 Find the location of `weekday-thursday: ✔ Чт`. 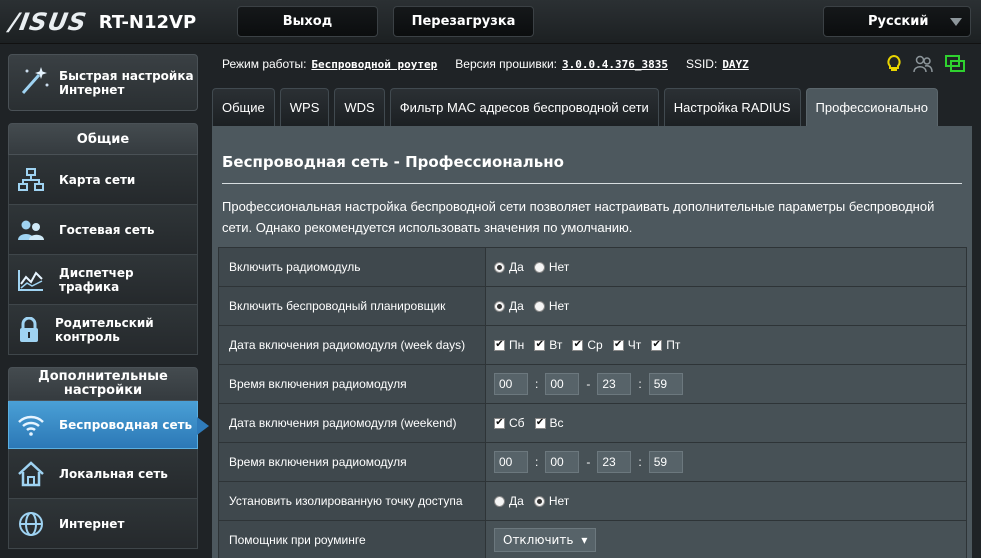

weekday-thursday: ✔ Чт is located at coordinates (626, 345).